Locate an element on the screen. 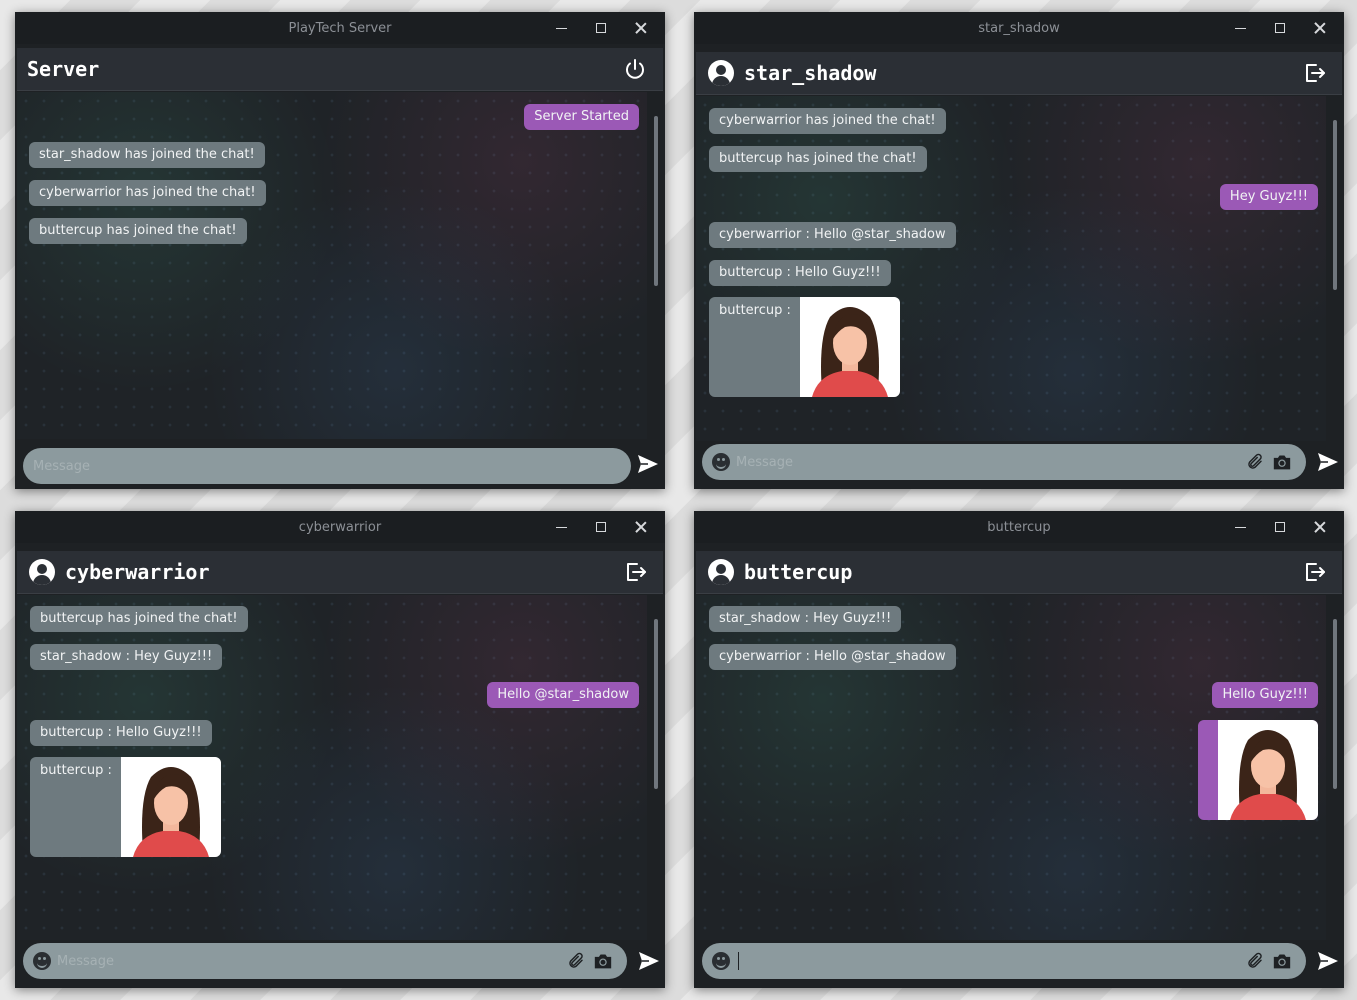  window-title: star_shadow is located at coordinates (1019, 28).